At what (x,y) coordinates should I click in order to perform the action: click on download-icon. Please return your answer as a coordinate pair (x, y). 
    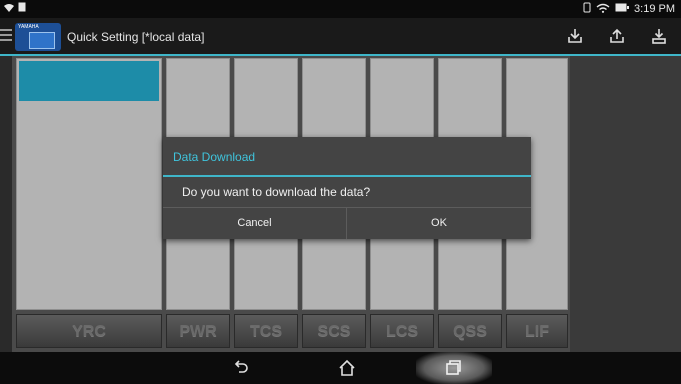
    Looking at the image, I should click on (575, 36).